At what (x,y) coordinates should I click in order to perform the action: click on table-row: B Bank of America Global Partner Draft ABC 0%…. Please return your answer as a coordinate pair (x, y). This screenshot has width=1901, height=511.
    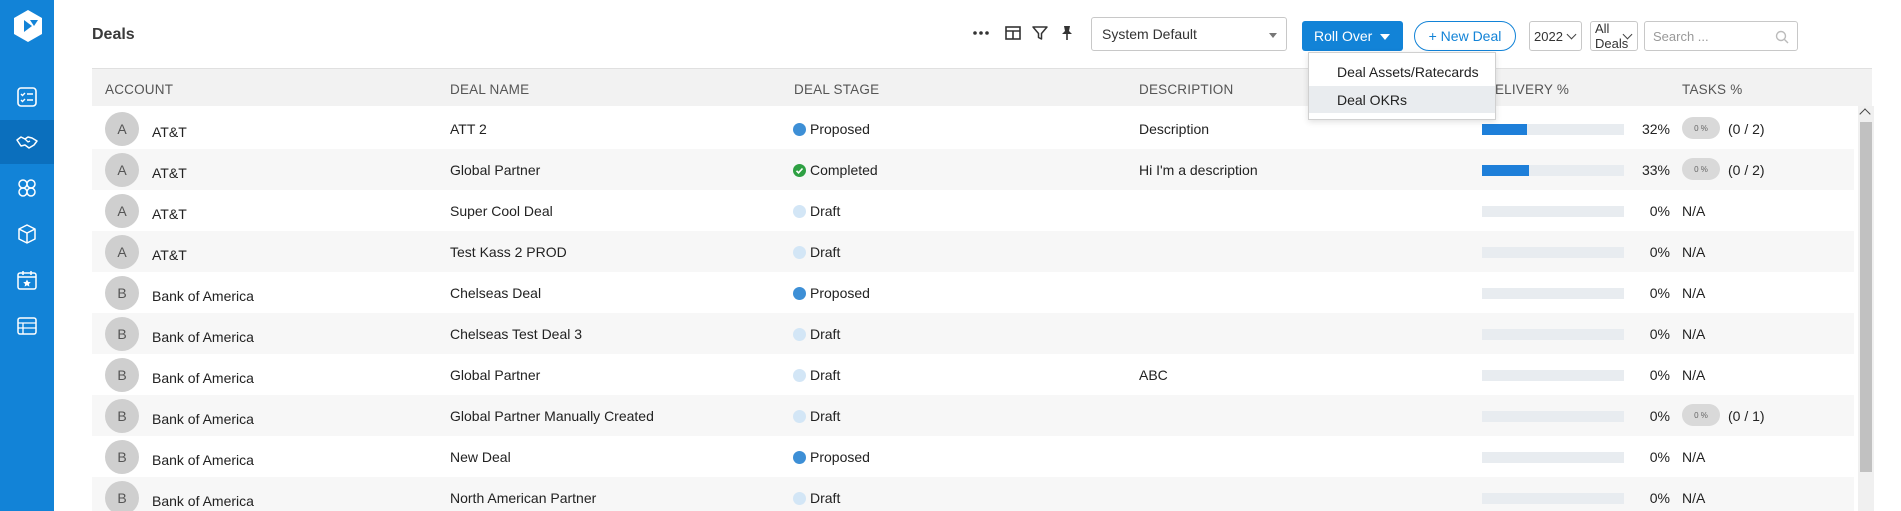
    Looking at the image, I should click on (973, 374).